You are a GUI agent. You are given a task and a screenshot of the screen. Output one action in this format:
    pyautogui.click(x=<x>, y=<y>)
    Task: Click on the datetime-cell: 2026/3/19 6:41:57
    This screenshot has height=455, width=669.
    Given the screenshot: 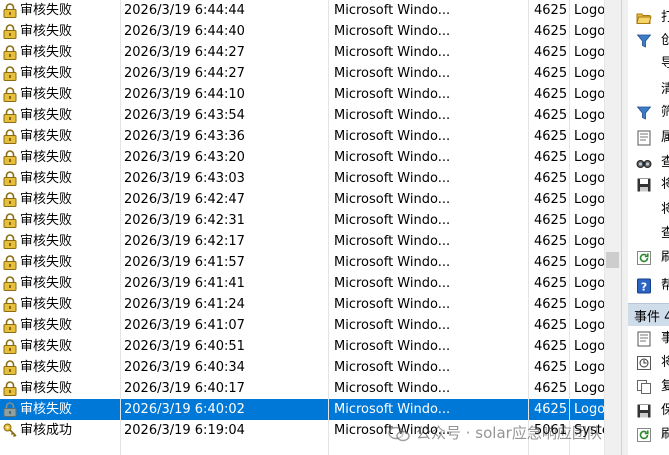 What is the action you would take?
    pyautogui.click(x=184, y=262)
    